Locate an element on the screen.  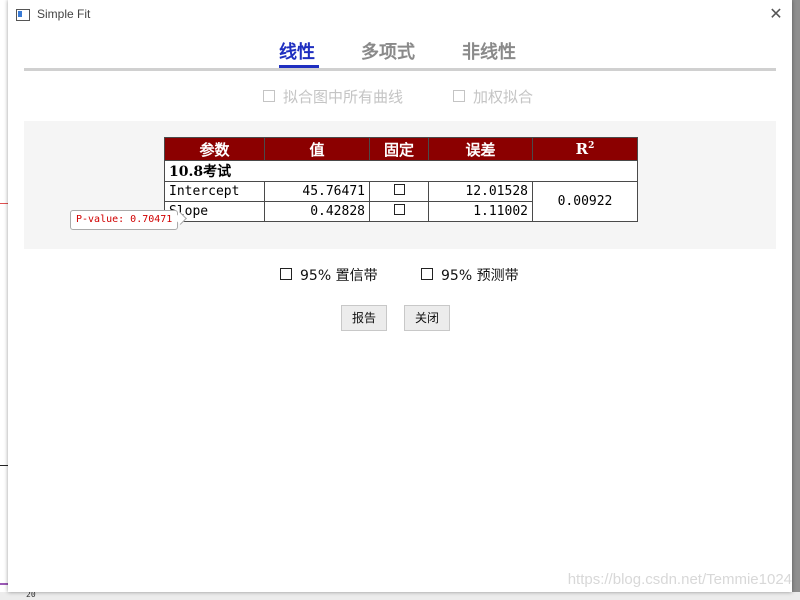
dataset-group-row: 10.8考试 is located at coordinates (401, 171).